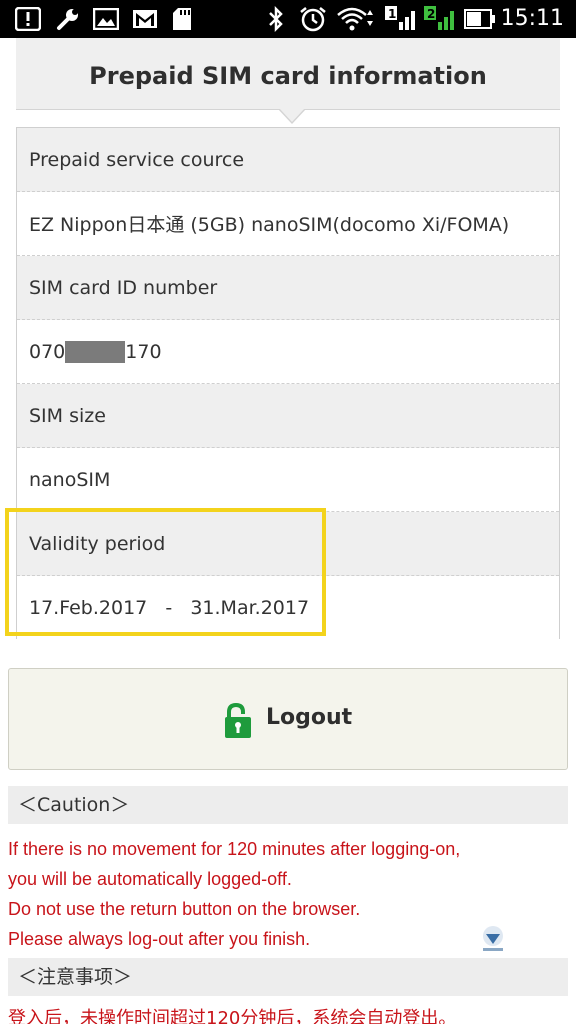  Describe the element at coordinates (288, 805) in the screenshot. I see `caution-heading: ＜Caution＞` at that location.